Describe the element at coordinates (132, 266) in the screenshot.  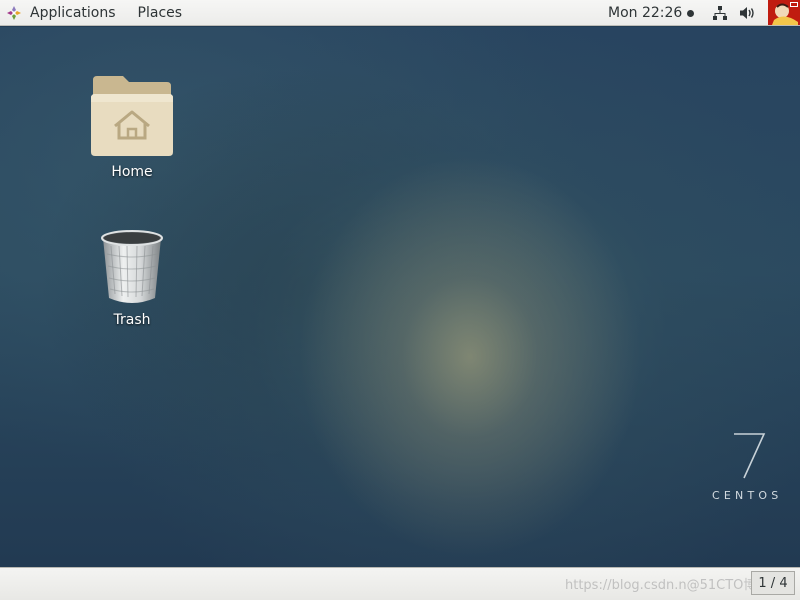
I see `trash-icon` at that location.